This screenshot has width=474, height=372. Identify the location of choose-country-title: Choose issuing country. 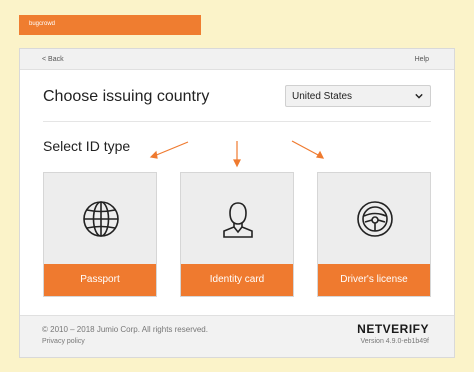
(126, 96).